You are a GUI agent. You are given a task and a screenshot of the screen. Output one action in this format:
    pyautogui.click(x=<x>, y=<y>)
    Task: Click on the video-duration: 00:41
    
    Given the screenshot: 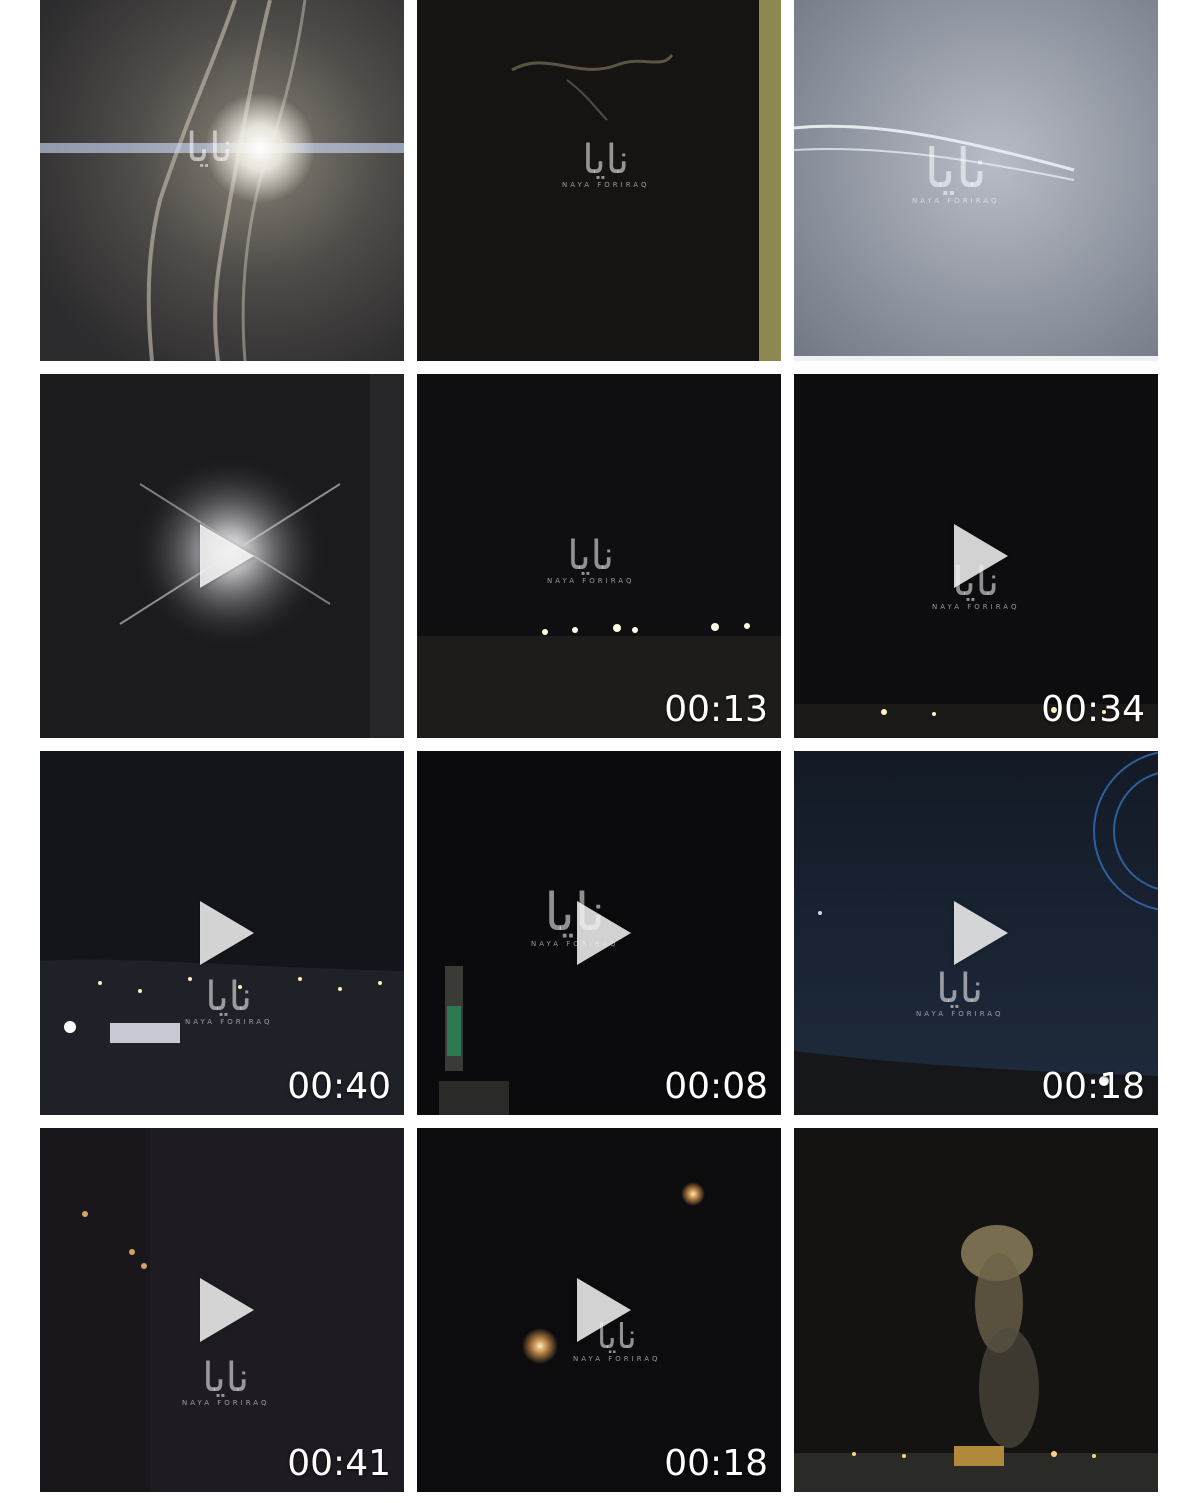 What is the action you would take?
    pyautogui.click(x=339, y=1463)
    